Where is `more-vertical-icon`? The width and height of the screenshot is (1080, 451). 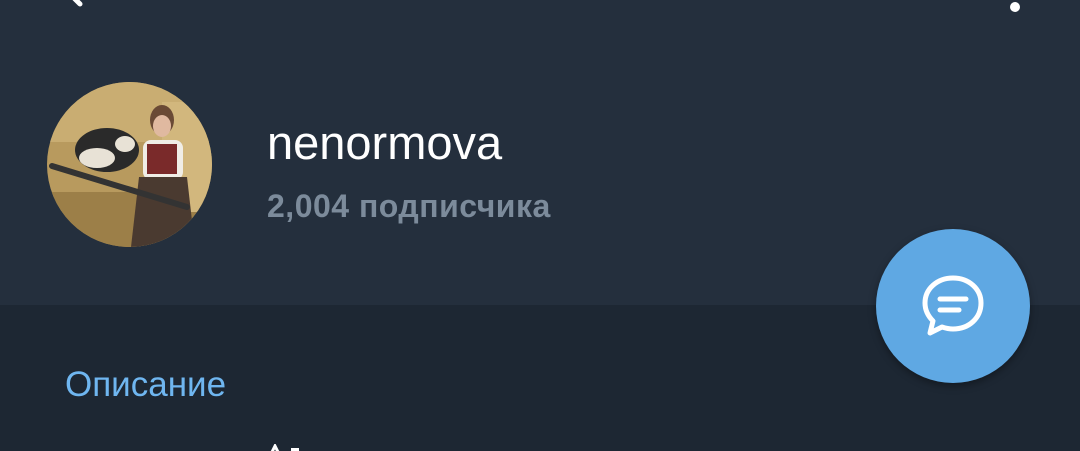
more-vertical-icon is located at coordinates (1015, 7).